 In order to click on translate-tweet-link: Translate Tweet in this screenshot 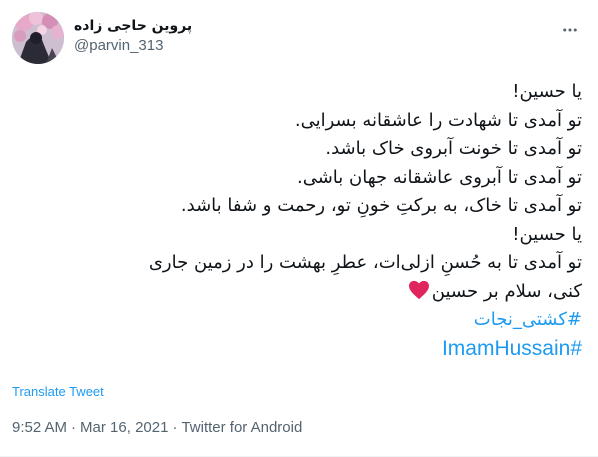, I will do `click(58, 391)`.